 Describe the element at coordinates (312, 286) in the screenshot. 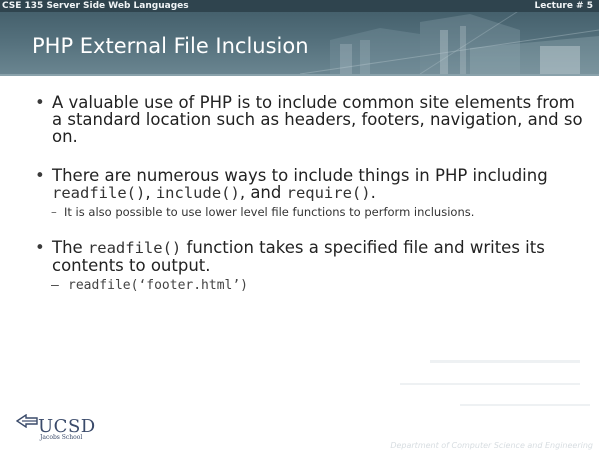

I see `sub-bullet-readfile-example: readfile(‘footer.html’)` at that location.